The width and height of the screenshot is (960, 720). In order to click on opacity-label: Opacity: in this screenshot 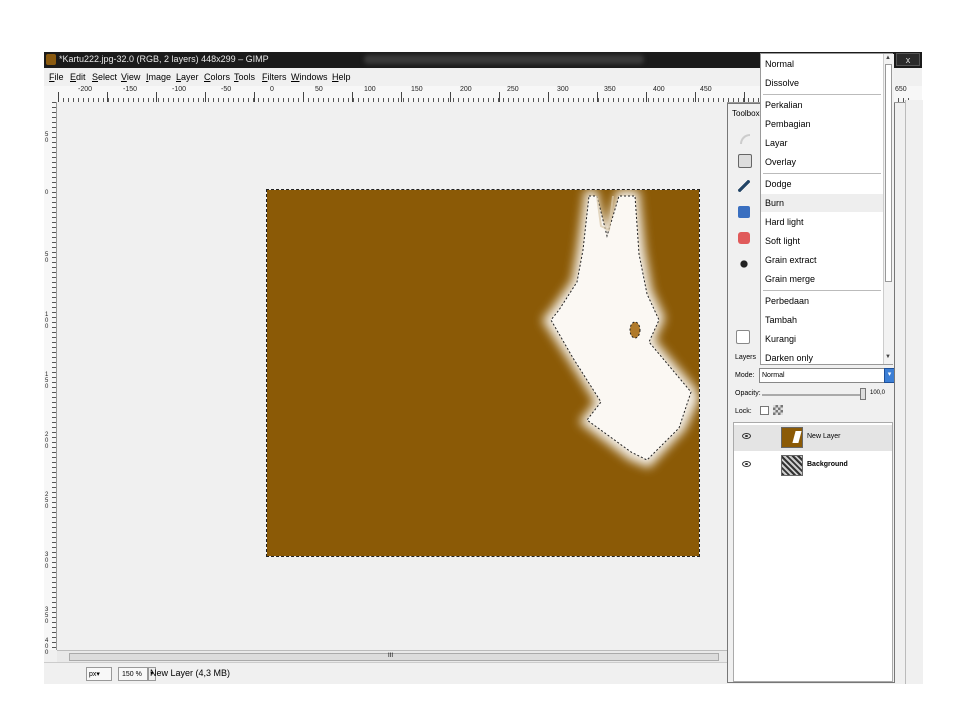, I will do `click(748, 393)`.